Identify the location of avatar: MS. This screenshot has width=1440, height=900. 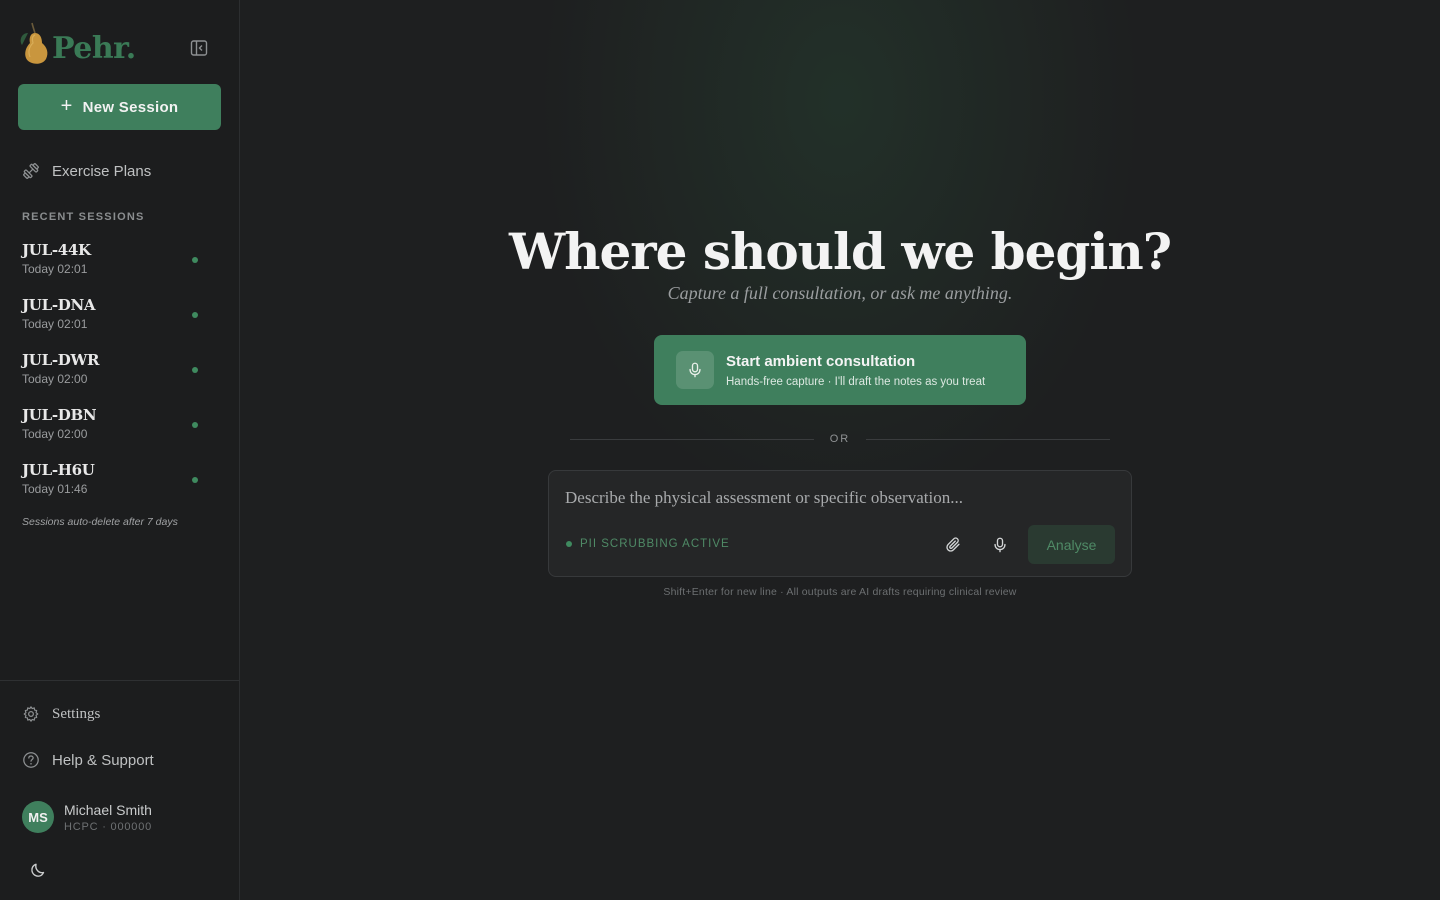
(38, 817).